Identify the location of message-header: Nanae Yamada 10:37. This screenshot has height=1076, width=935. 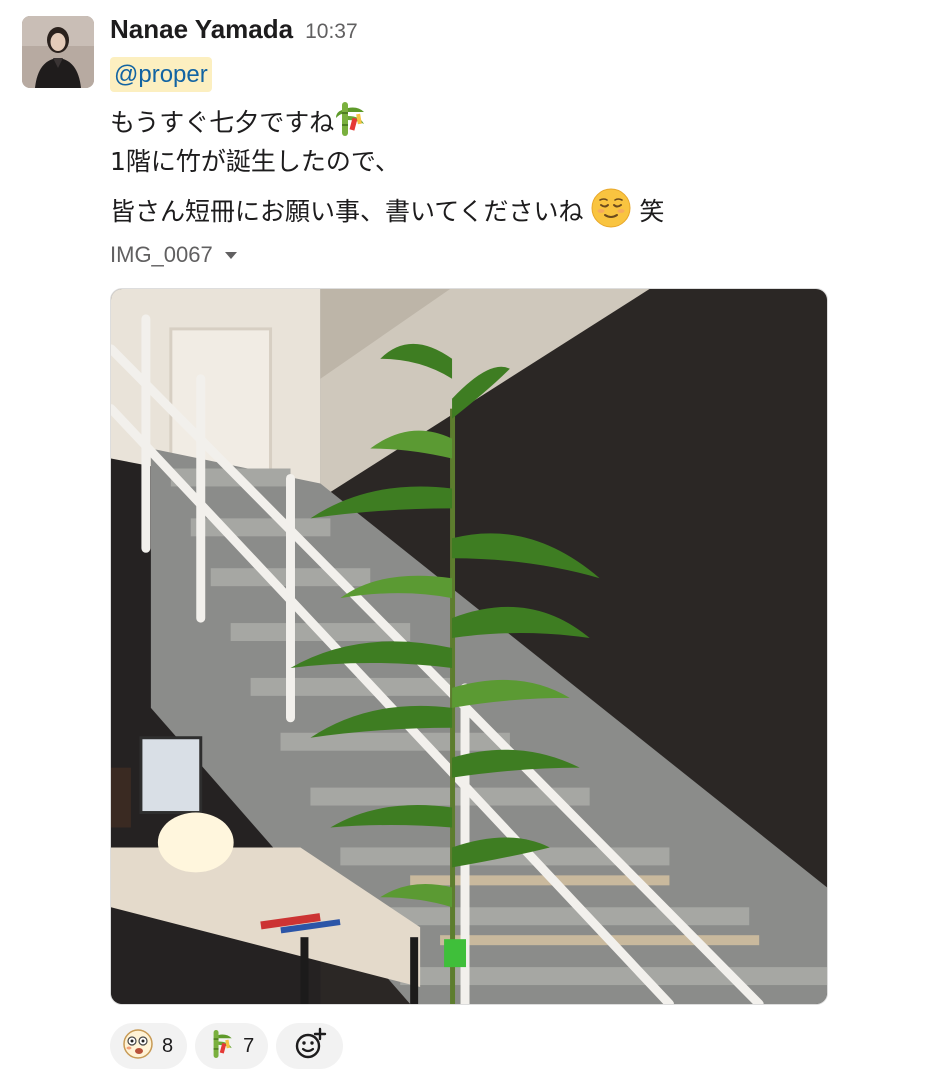
(234, 31).